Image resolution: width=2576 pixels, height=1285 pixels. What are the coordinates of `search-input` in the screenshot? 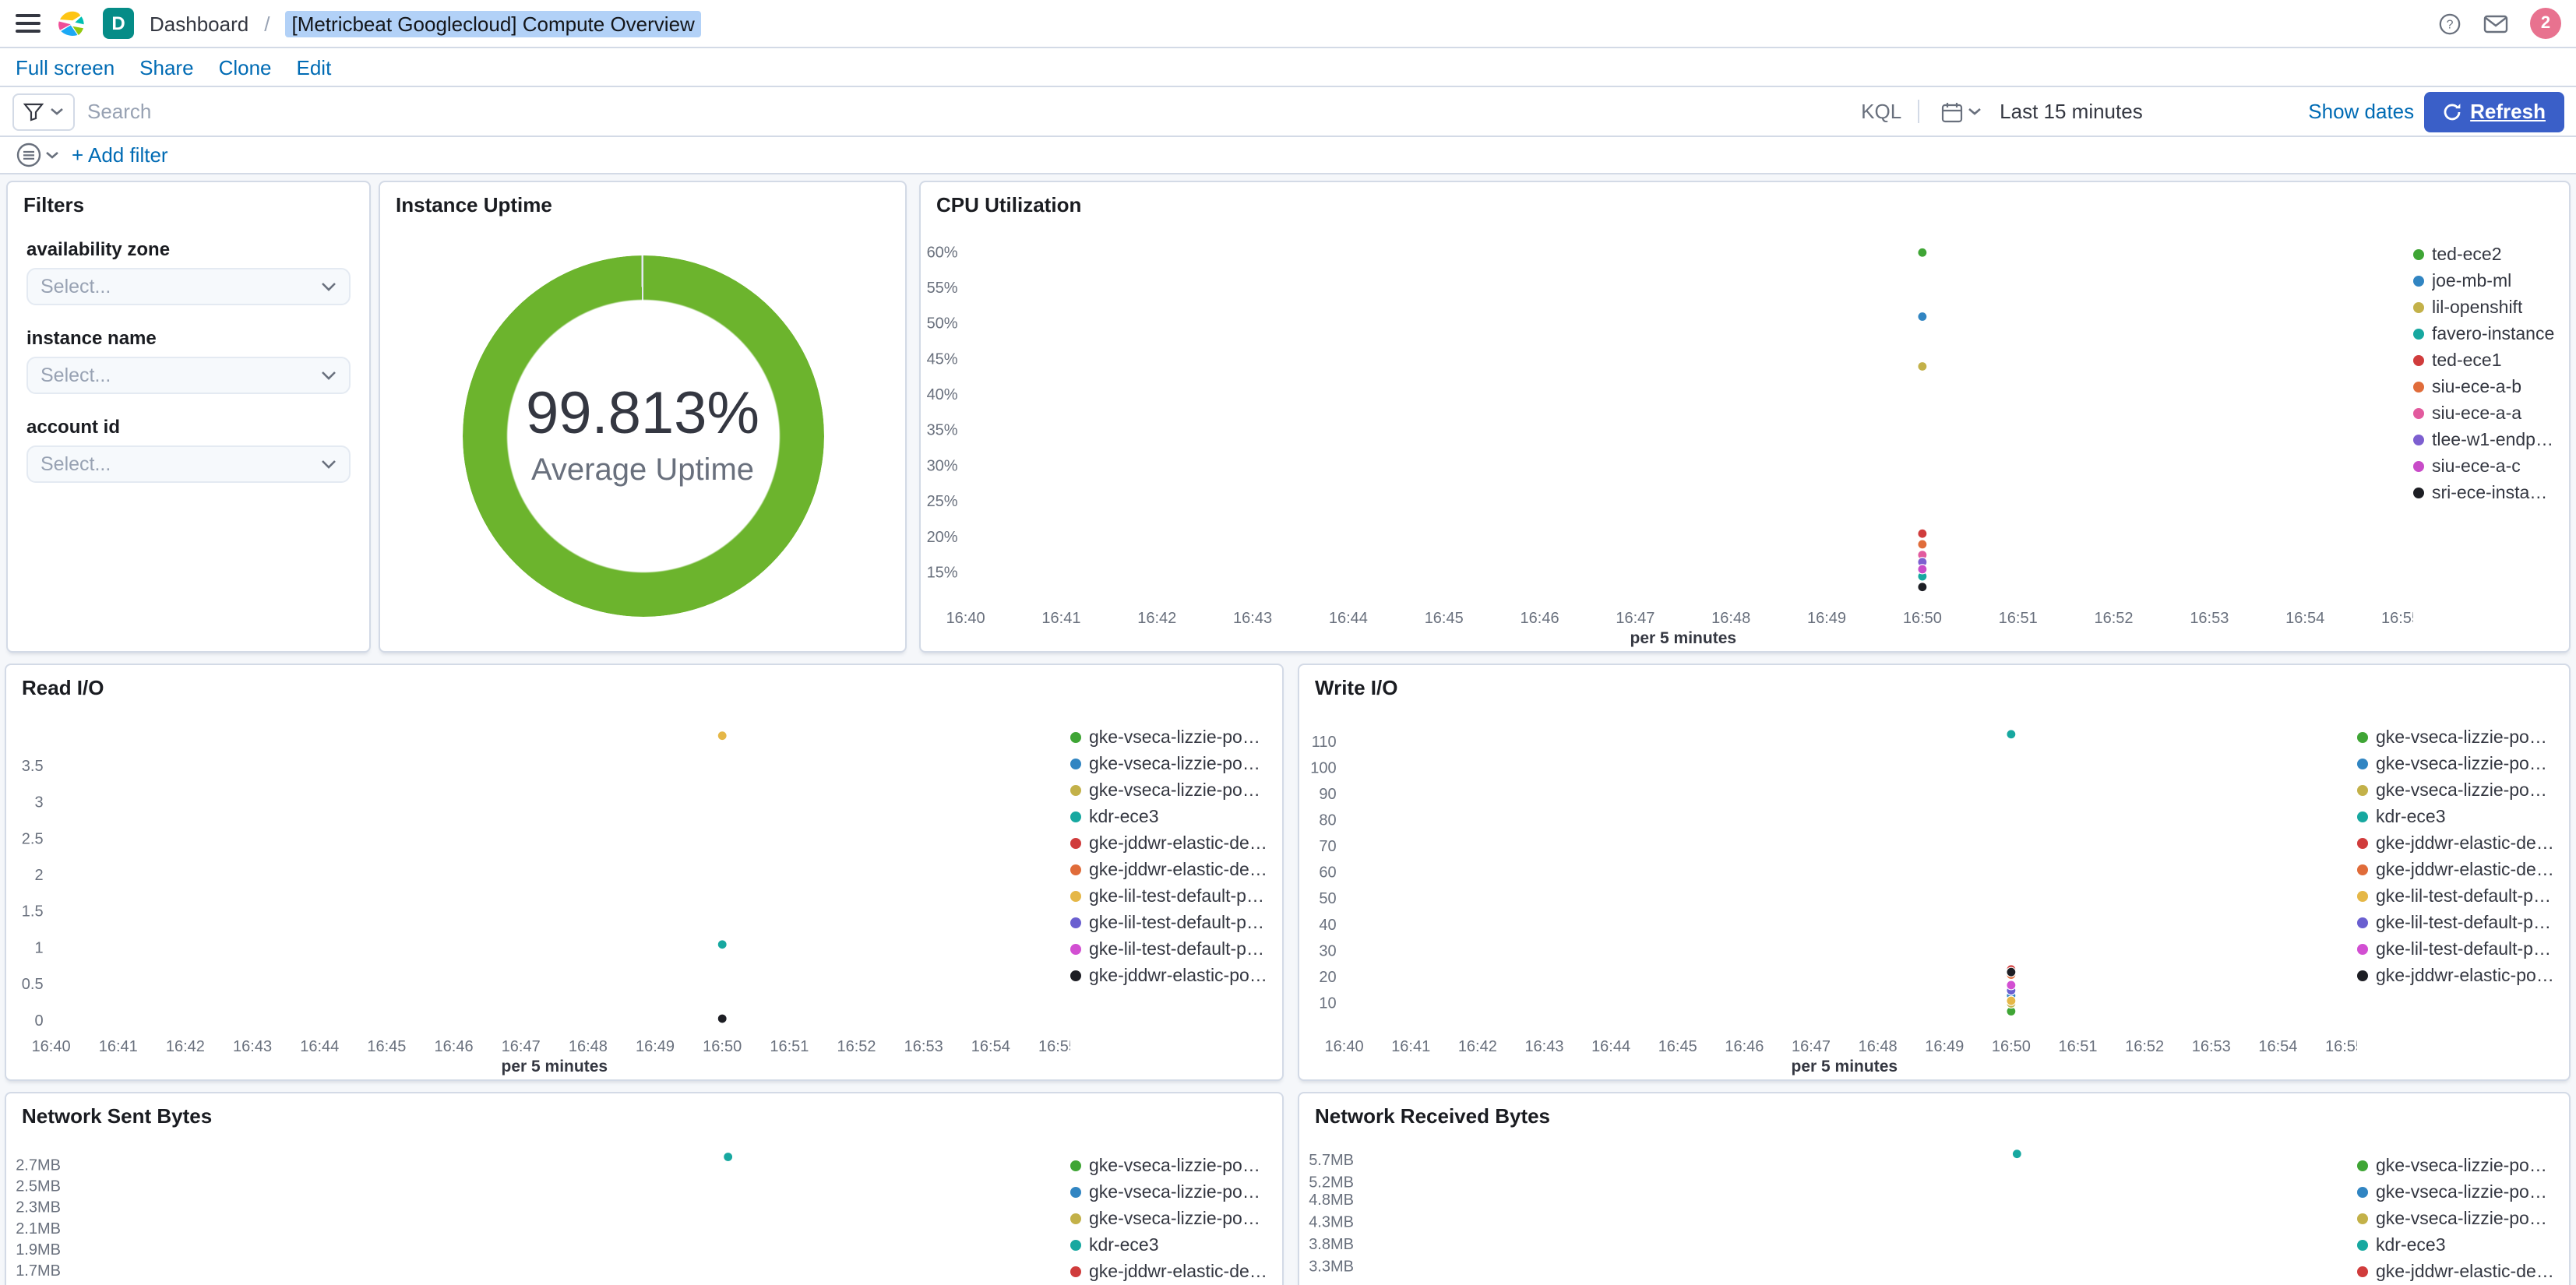 It's located at (960, 112).